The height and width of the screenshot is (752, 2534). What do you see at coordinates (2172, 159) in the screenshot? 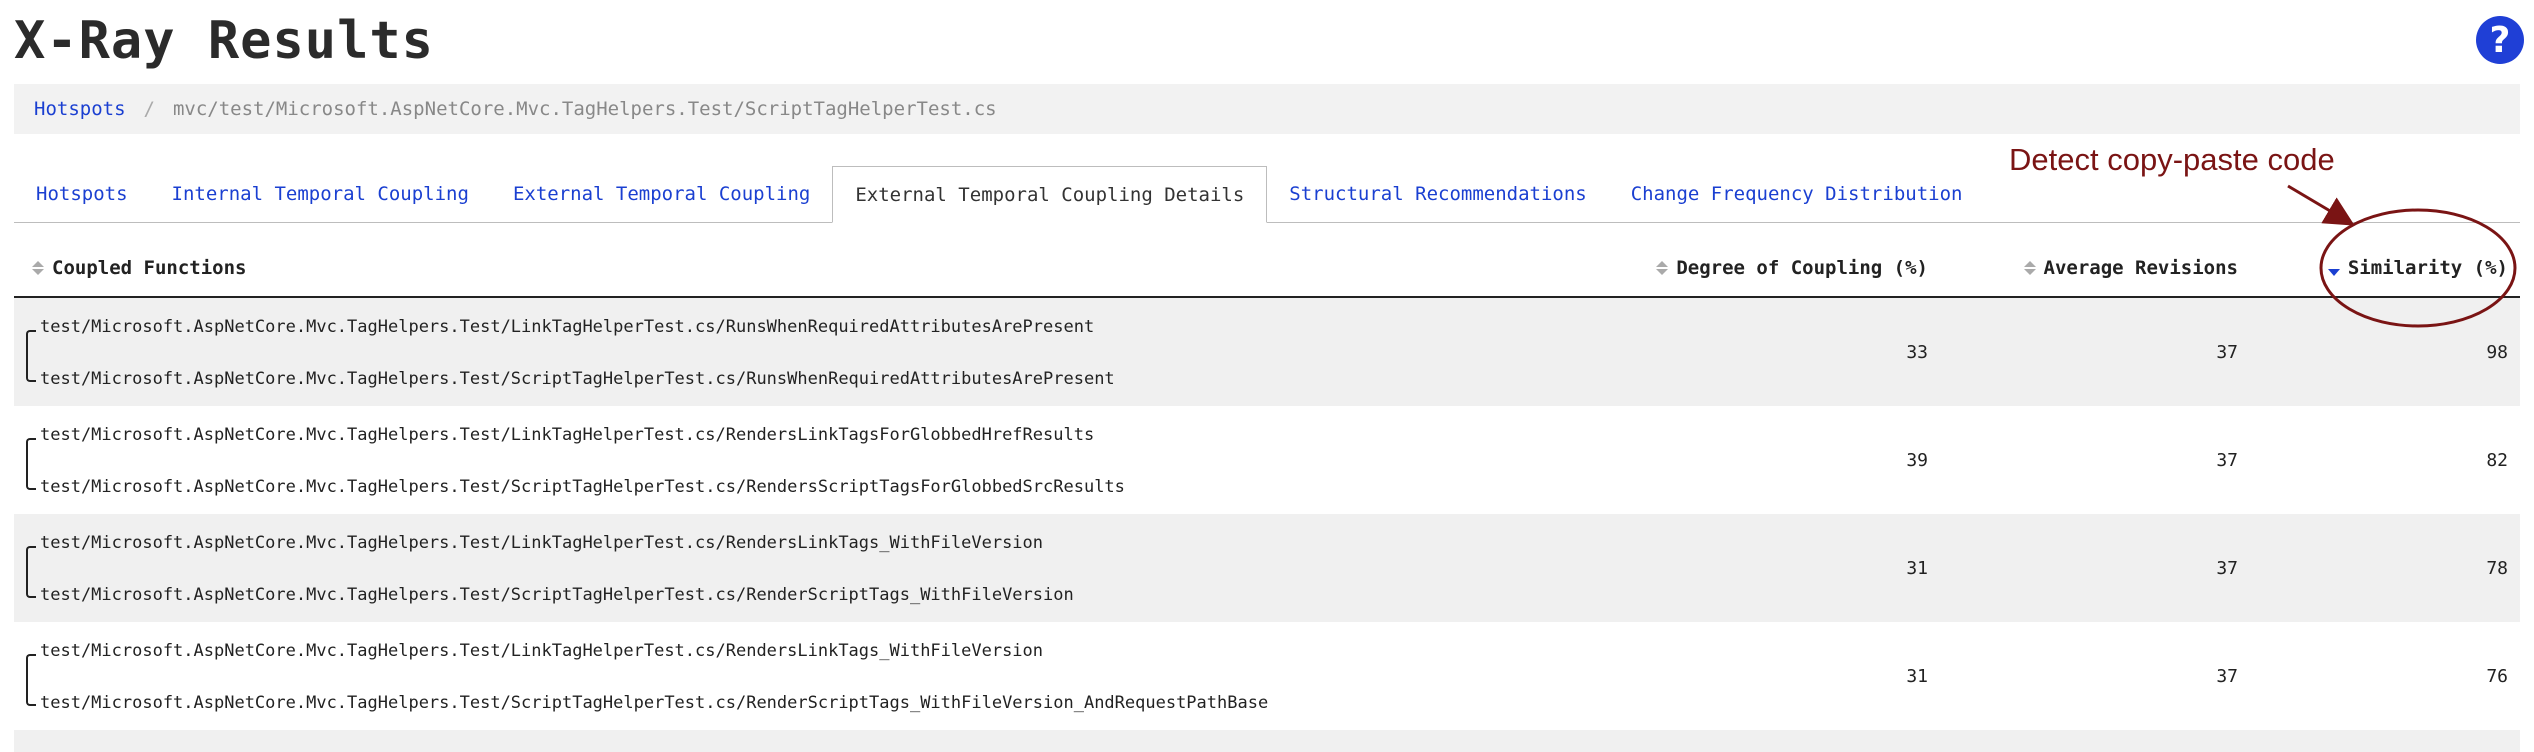
I see `annotation-label: Detect copy-paste code` at bounding box center [2172, 159].